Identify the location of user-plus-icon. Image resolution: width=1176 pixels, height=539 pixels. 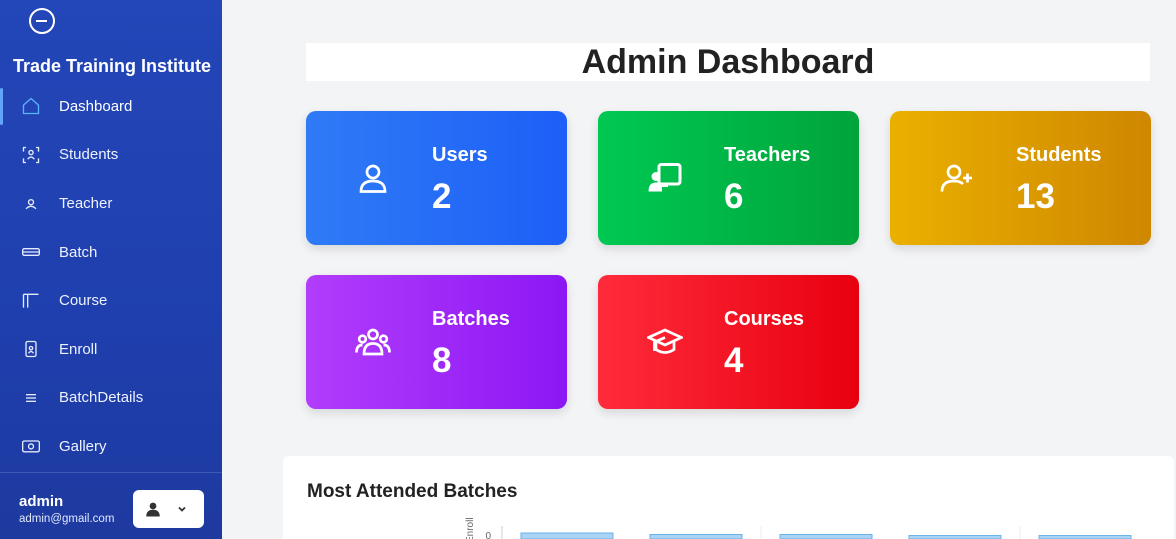
(957, 178).